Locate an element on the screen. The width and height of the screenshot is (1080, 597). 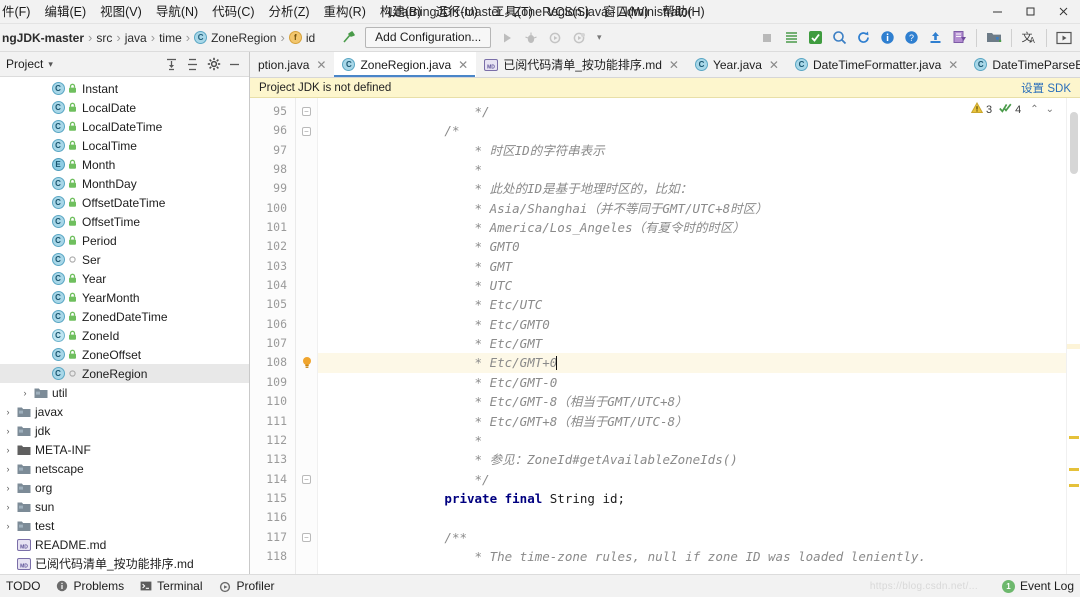
menu-code: 代码(C) is located at coordinates (233, 12).